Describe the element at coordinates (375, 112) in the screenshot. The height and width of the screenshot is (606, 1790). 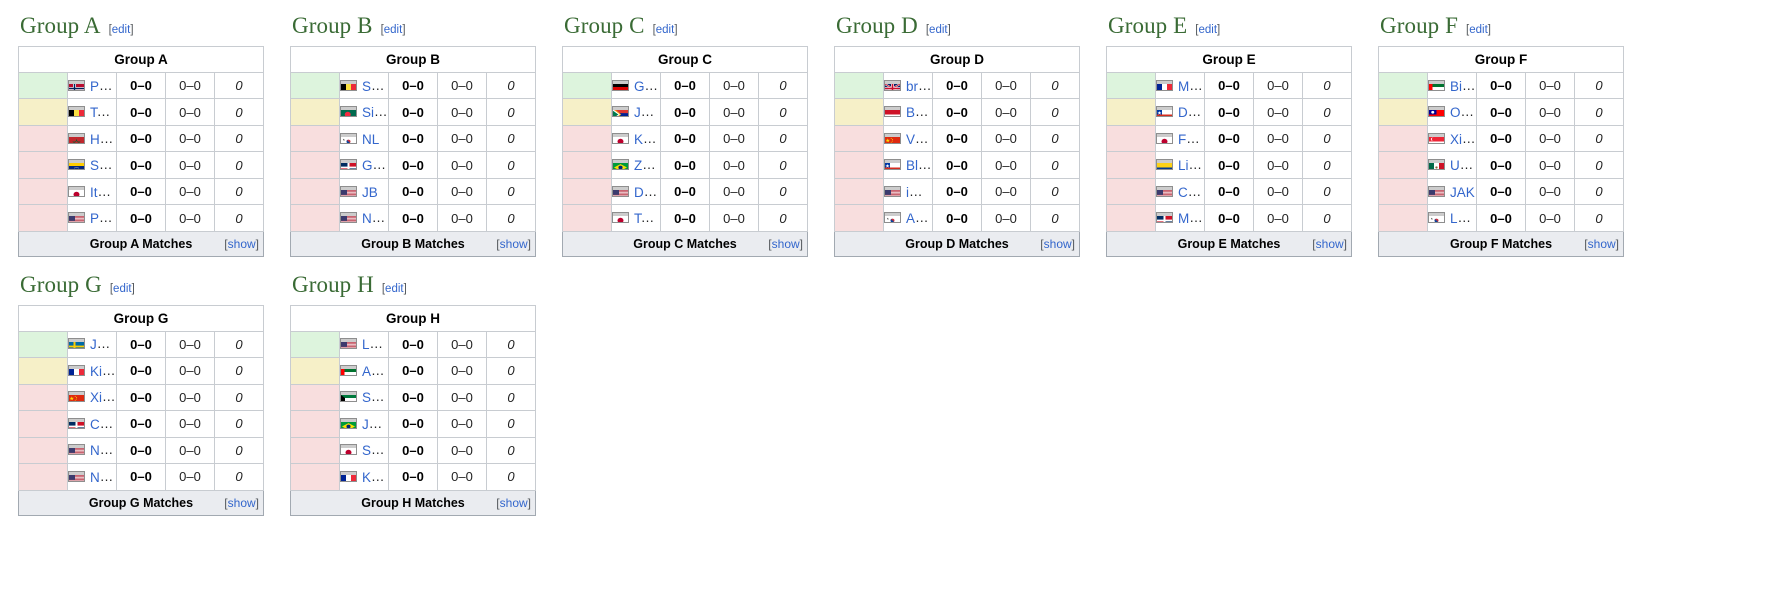
I see `player-link: Si Anik` at that location.